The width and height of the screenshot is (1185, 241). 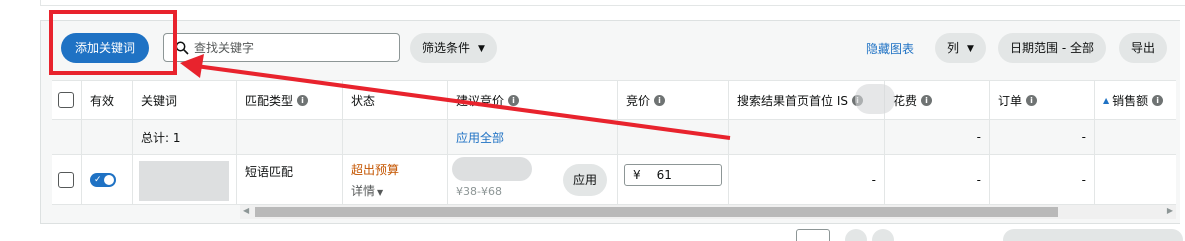 What do you see at coordinates (363, 190) in the screenshot?
I see `status-detail-label: 详情` at bounding box center [363, 190].